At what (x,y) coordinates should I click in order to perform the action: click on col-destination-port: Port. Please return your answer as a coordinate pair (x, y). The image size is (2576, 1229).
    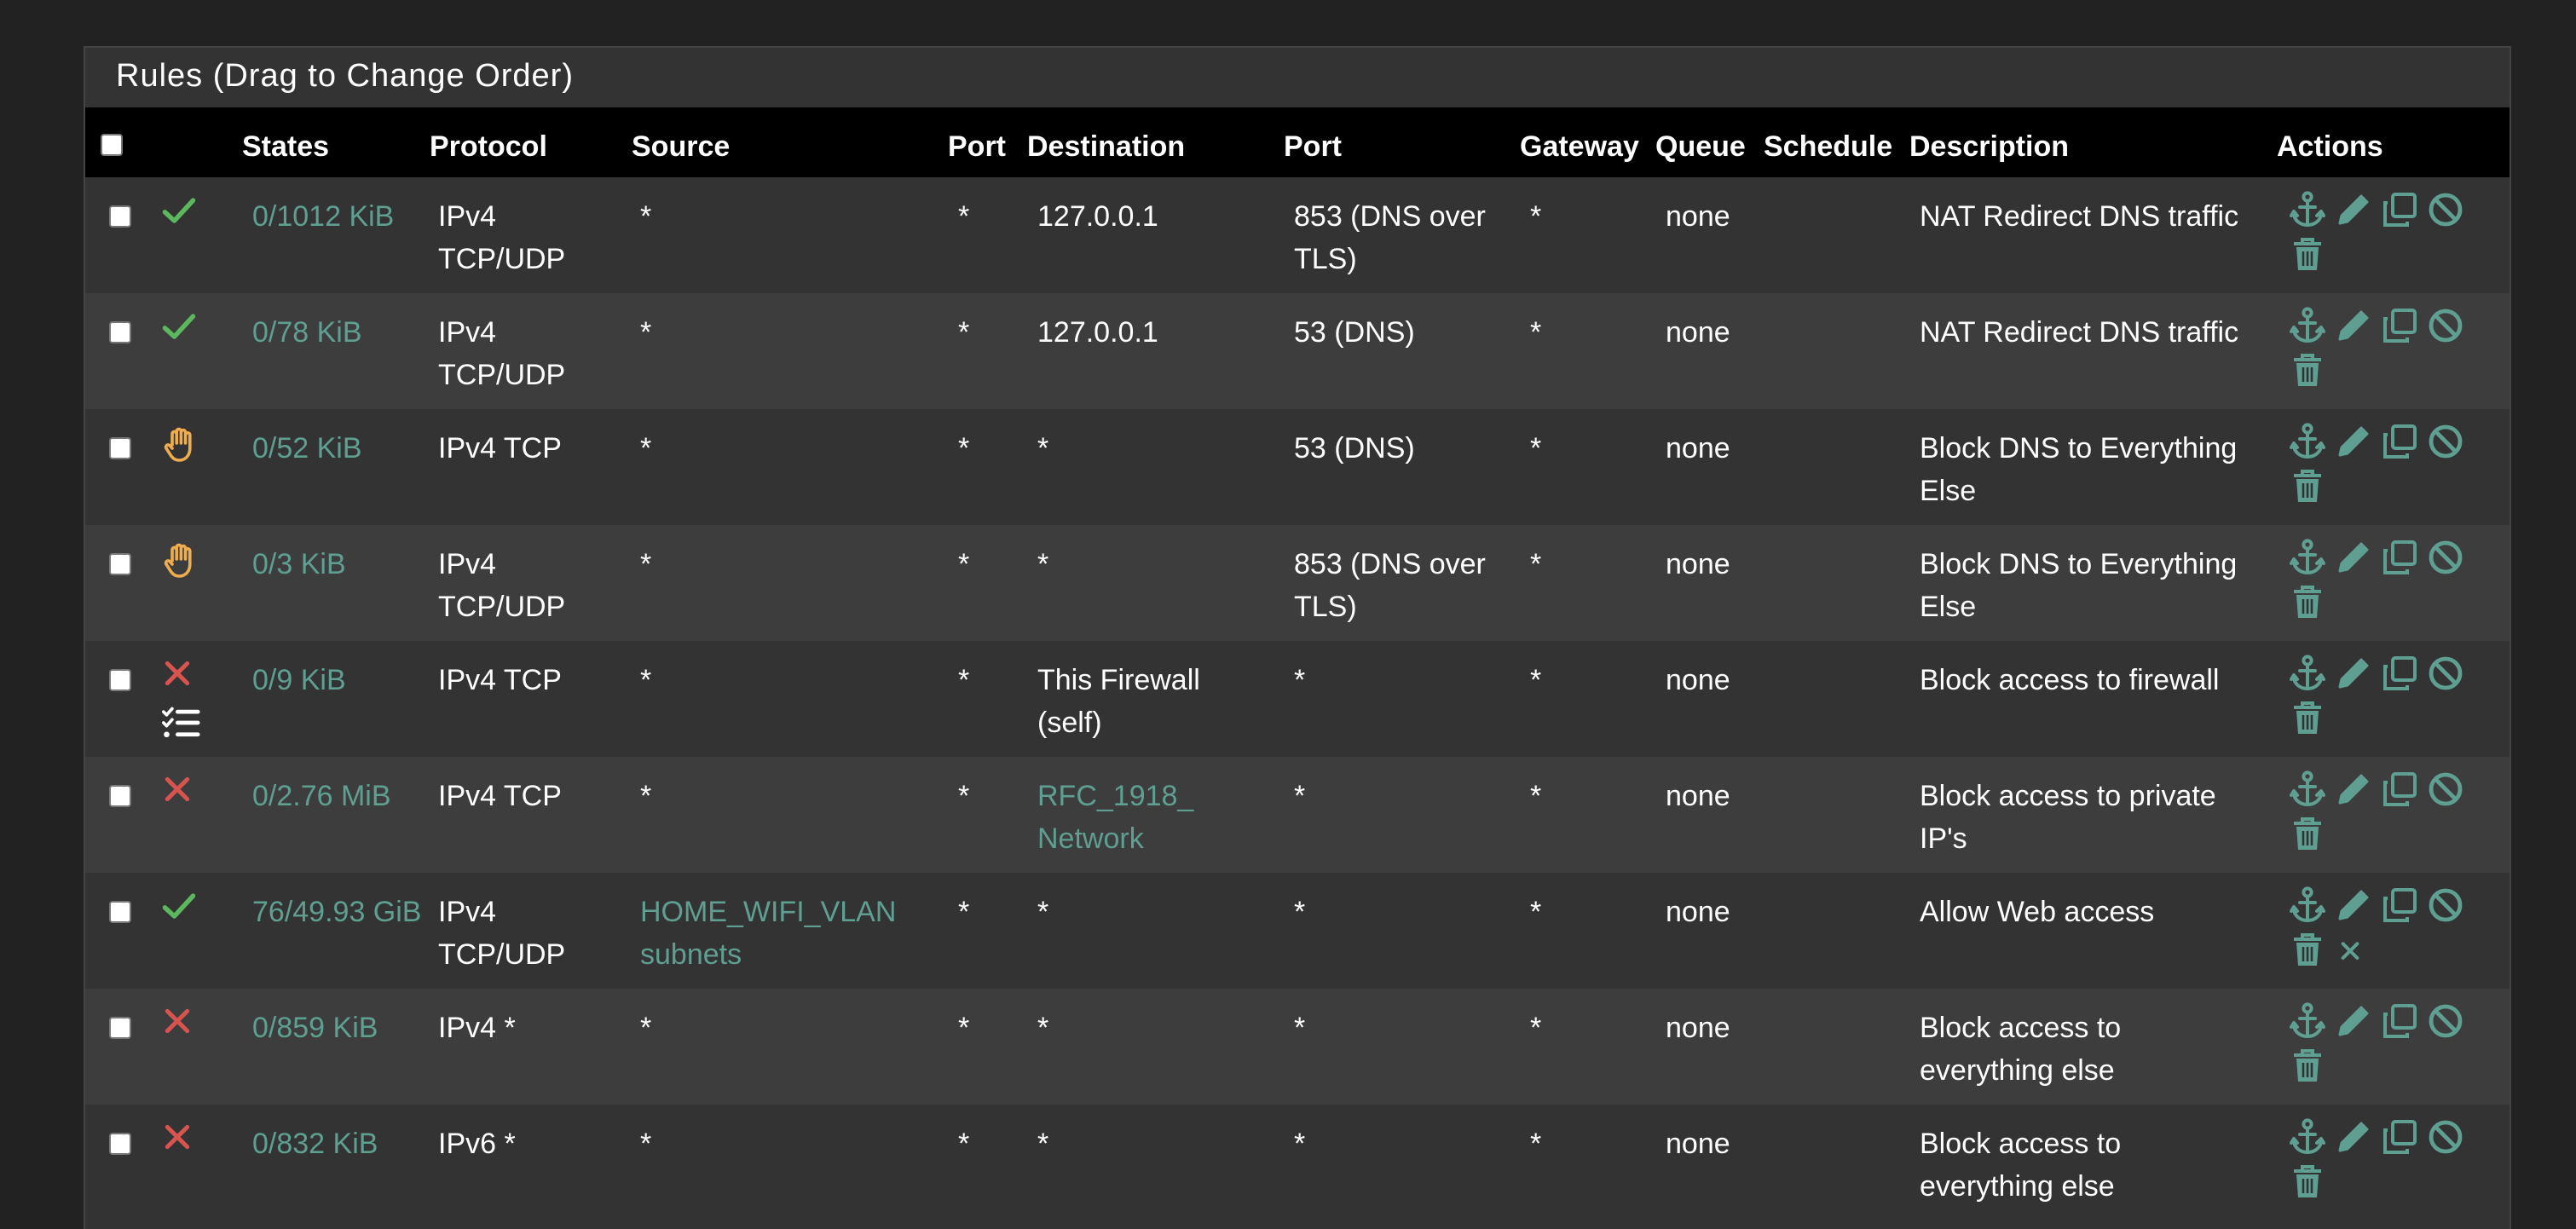
    Looking at the image, I should click on (1402, 142).